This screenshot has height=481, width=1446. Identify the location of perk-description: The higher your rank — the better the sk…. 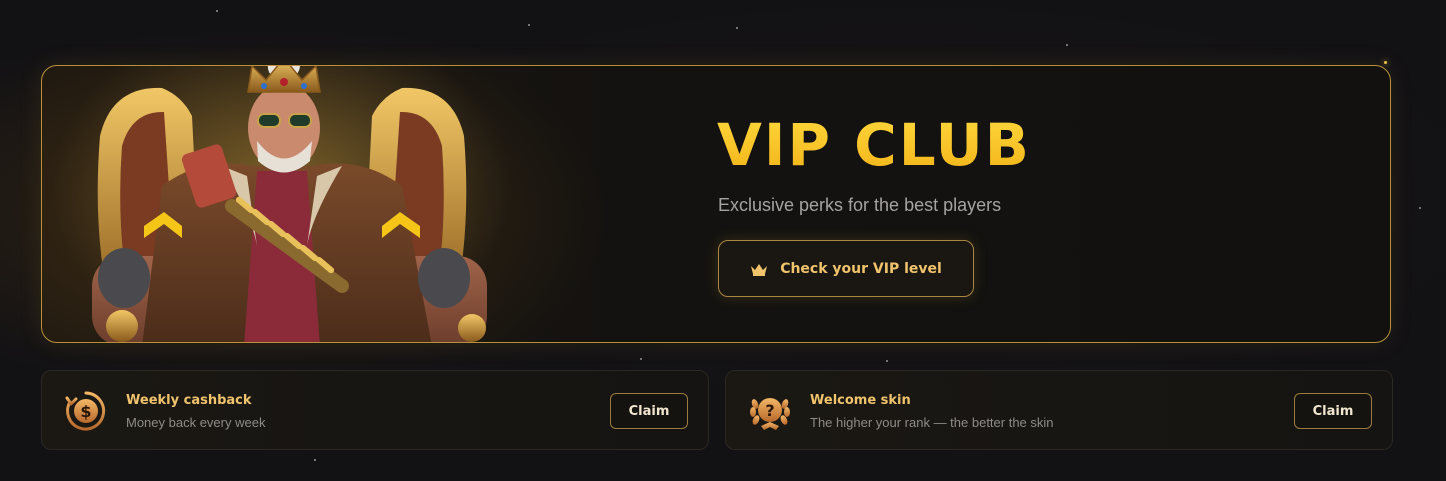
(932, 422).